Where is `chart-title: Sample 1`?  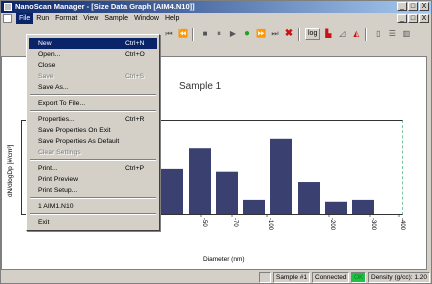
chart-title: Sample 1 is located at coordinates (200, 86).